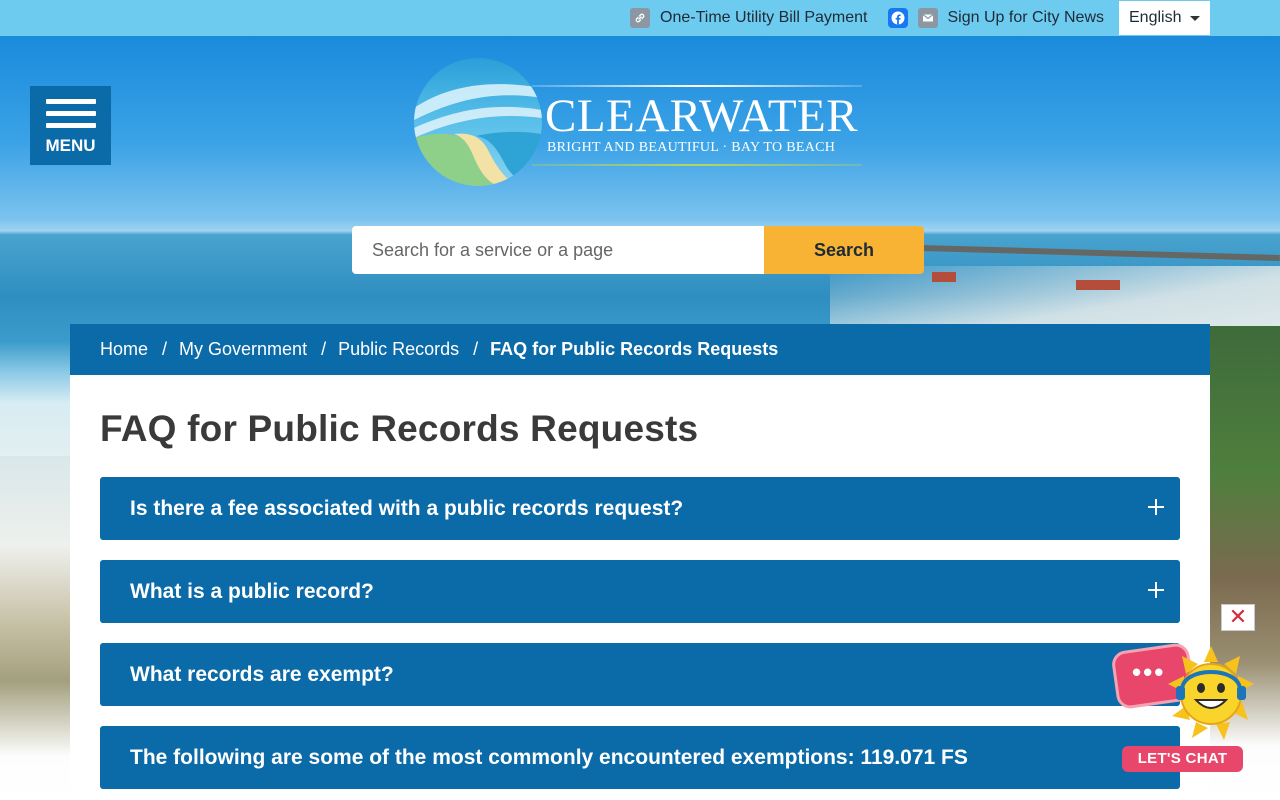  What do you see at coordinates (399, 428) in the screenshot?
I see `page-title: FAQ for Public Records Requests` at bounding box center [399, 428].